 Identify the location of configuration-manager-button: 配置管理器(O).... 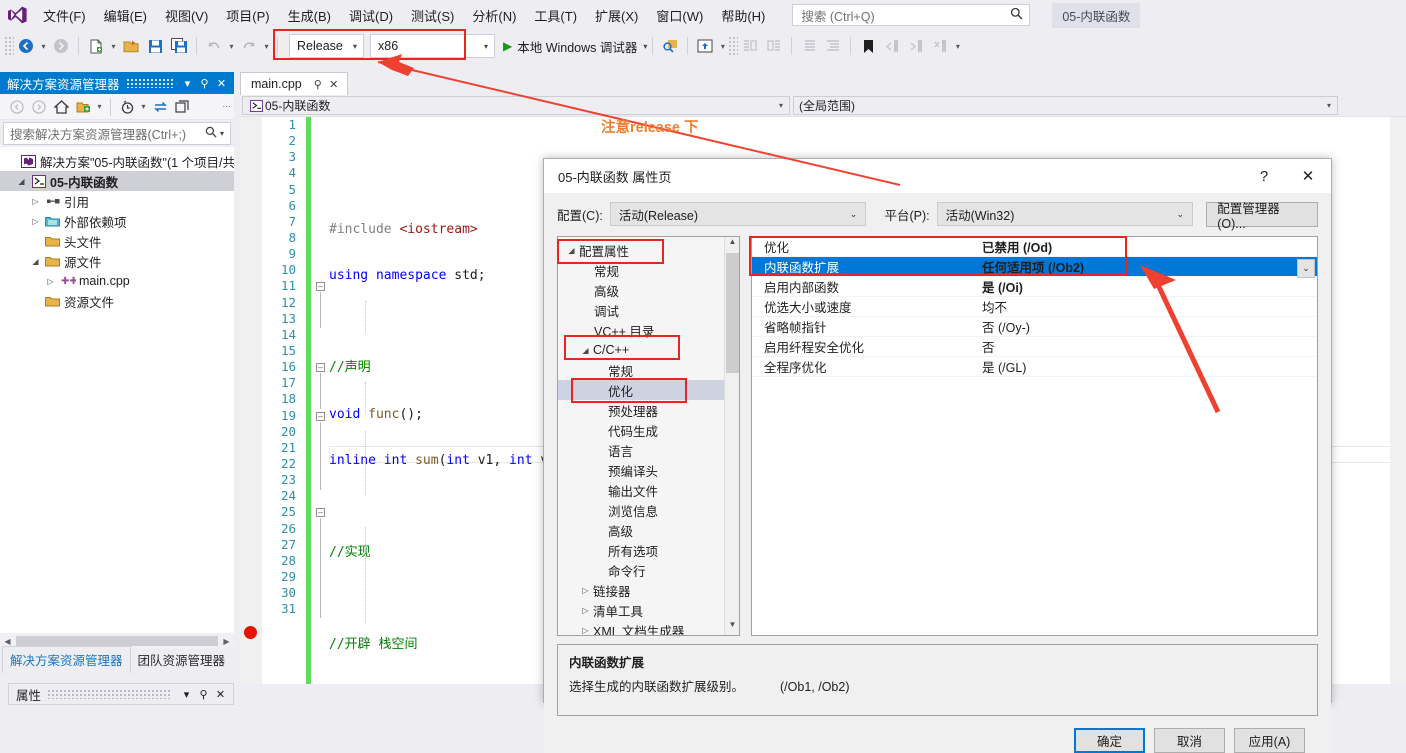
(1262, 216).